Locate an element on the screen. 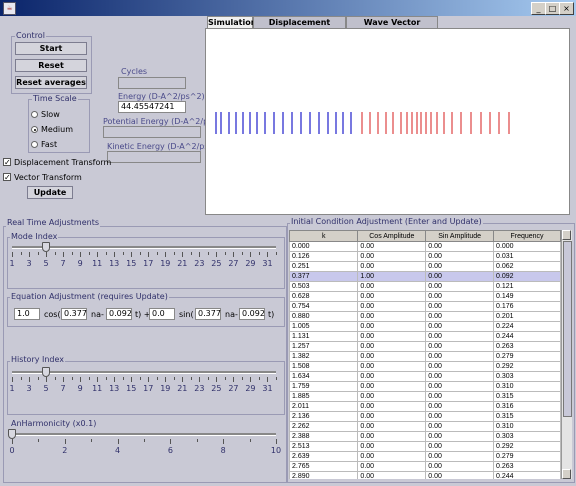 The height and width of the screenshot is (486, 576). medium-radio is located at coordinates (34, 129).